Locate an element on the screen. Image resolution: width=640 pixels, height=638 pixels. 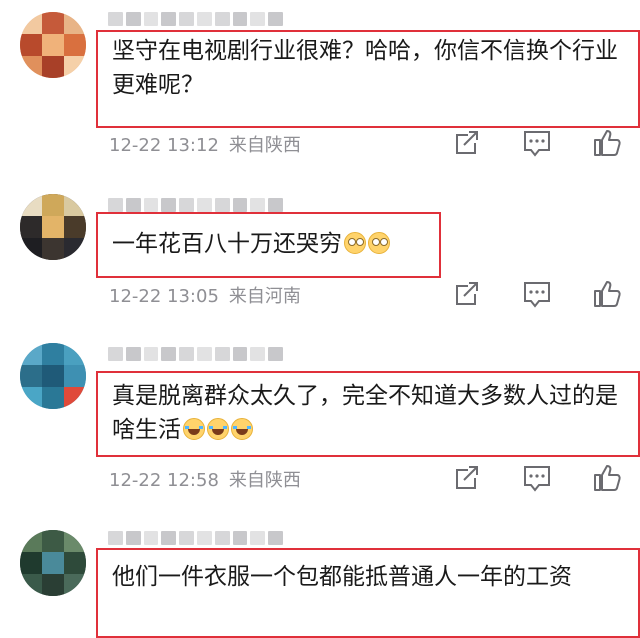
comment-text: 坚守在电视剧行业很难？哈哈，你信不信换个行业更难呢？ is located at coordinates (365, 68).